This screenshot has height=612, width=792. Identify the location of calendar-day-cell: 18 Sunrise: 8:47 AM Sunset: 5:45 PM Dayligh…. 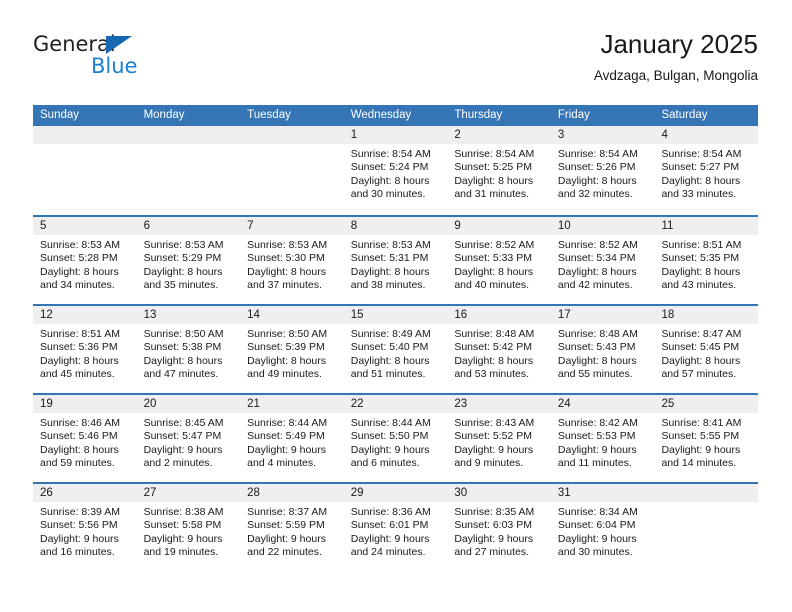
(706, 349).